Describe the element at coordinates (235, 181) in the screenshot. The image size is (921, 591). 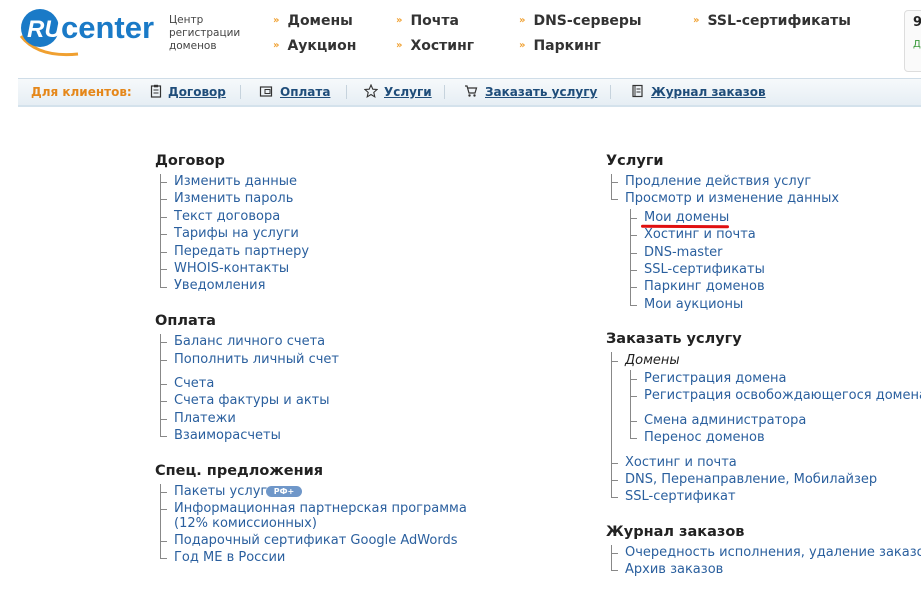
I see `link-edit-data: Изменить данные` at that location.